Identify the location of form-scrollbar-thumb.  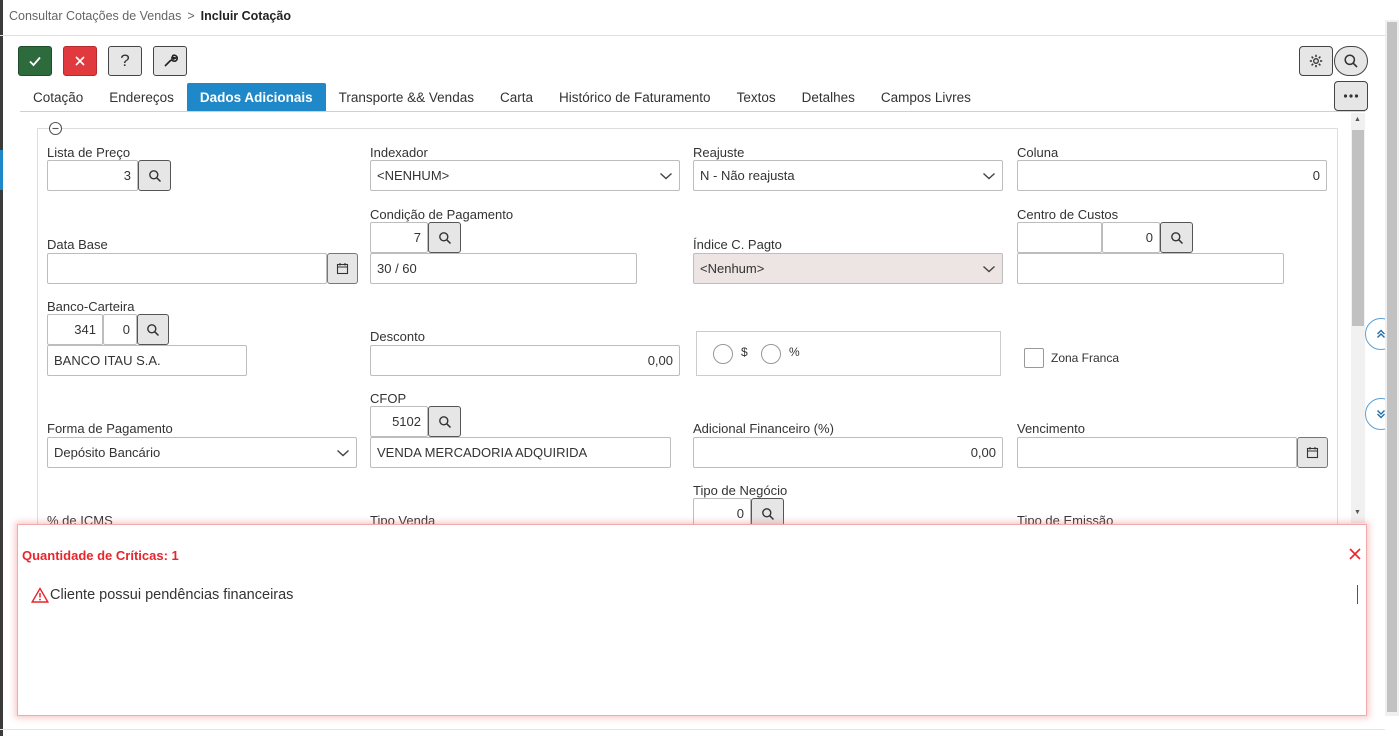
(1358, 228).